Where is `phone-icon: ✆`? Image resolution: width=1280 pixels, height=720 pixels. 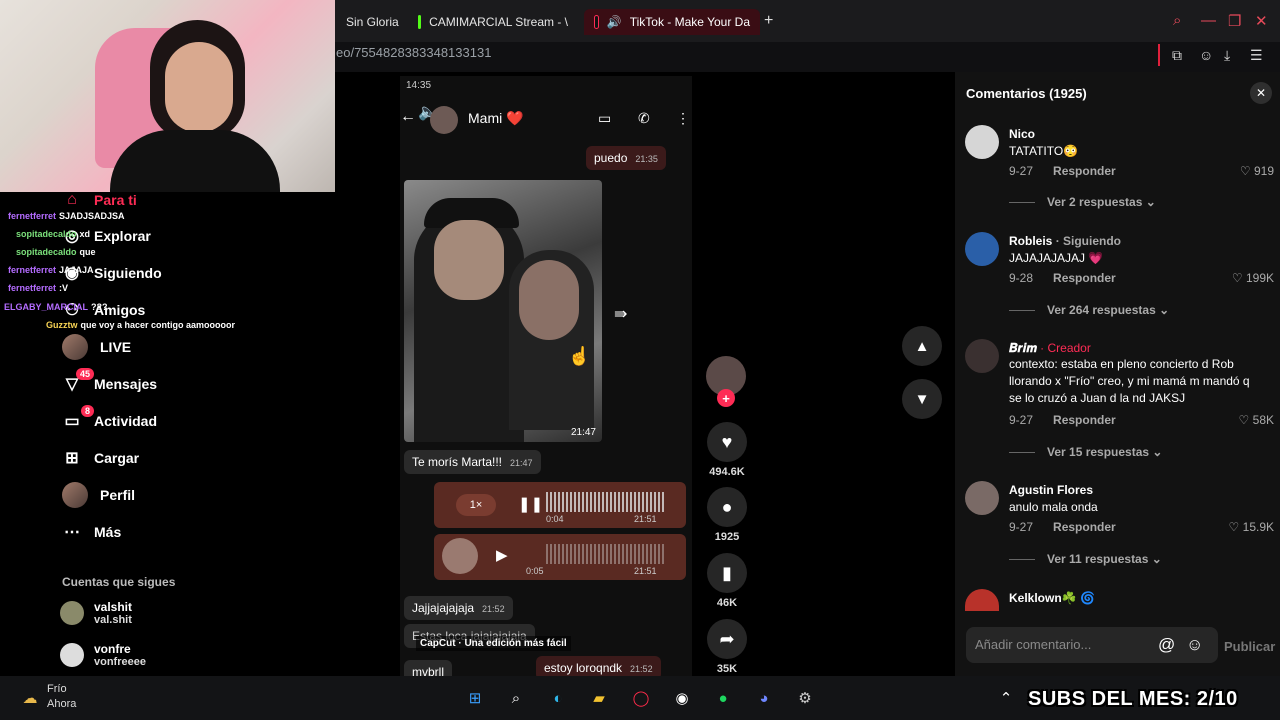 phone-icon: ✆ is located at coordinates (644, 118).